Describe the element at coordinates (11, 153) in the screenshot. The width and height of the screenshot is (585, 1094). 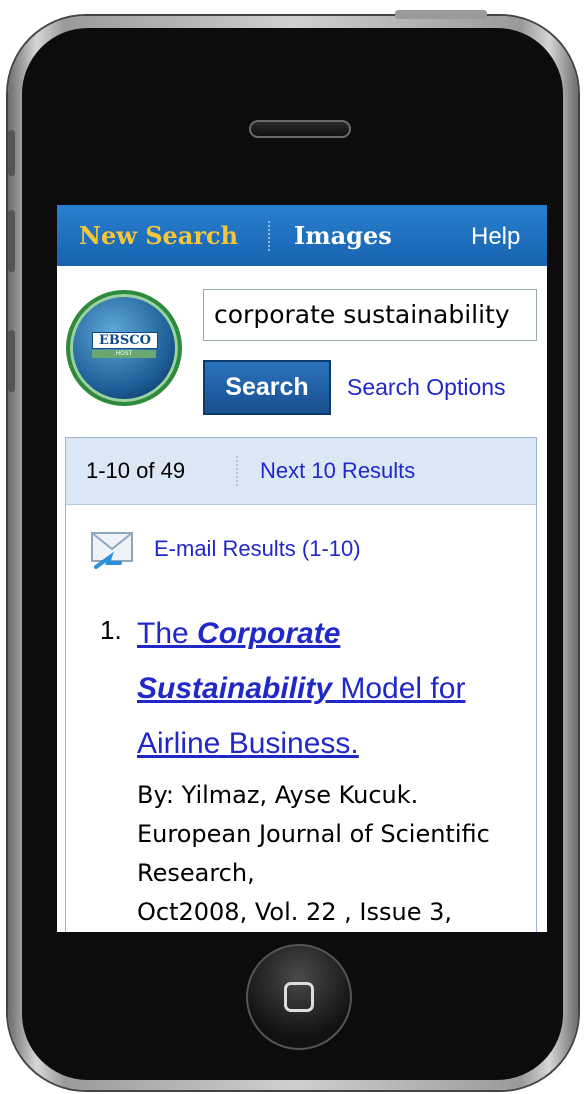
I see `volume-up-button` at that location.